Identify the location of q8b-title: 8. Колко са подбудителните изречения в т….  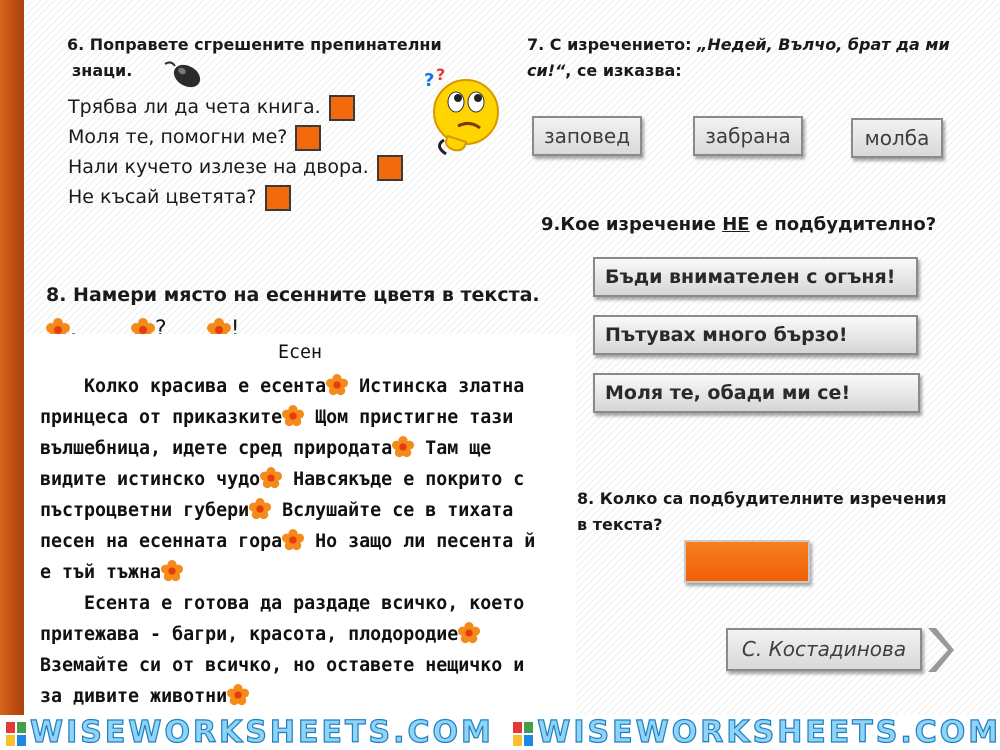
(762, 511).